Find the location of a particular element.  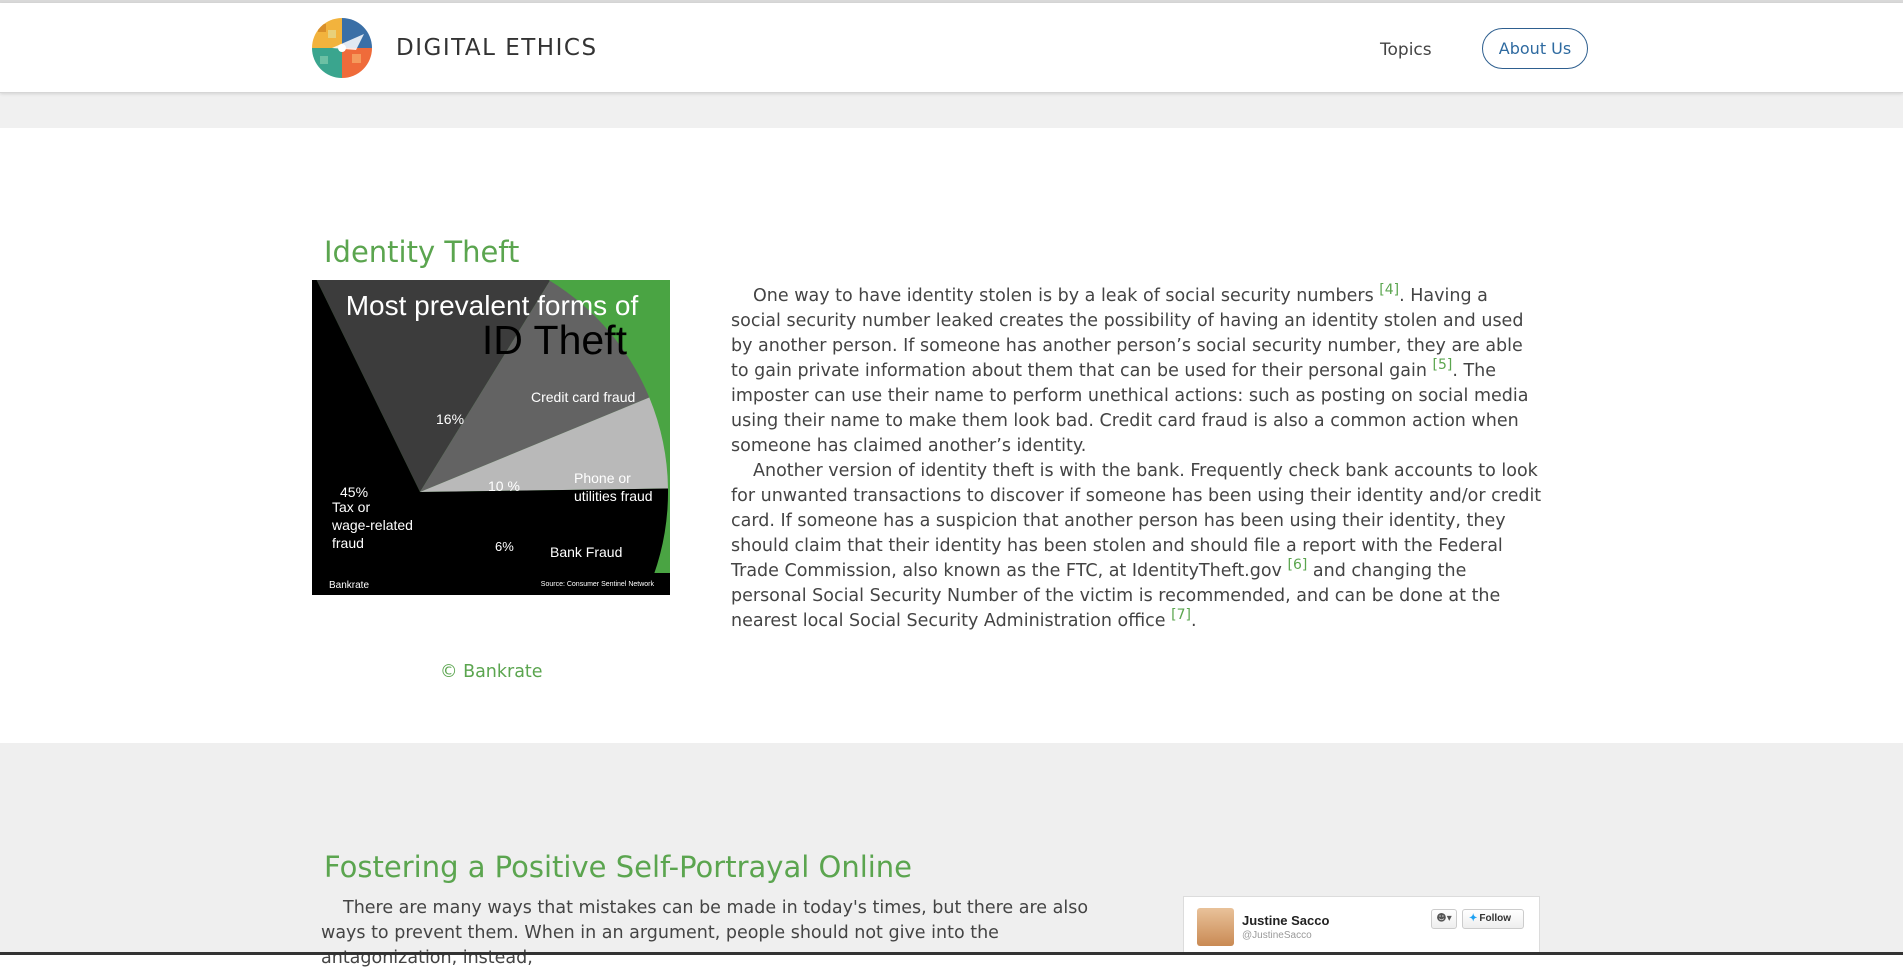

label-phone-1: Phone or is located at coordinates (602, 478).